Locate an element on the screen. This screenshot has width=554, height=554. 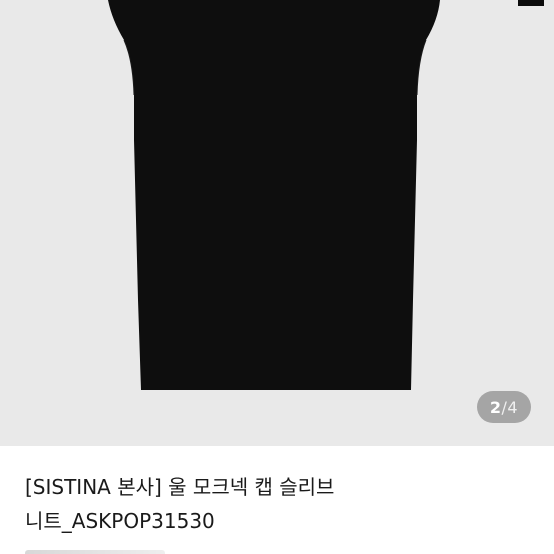
product-title: [SISTINA 본사] 울 모크넥 캡 슬리브 니트_ASKPOP31530 is located at coordinates (280, 504).